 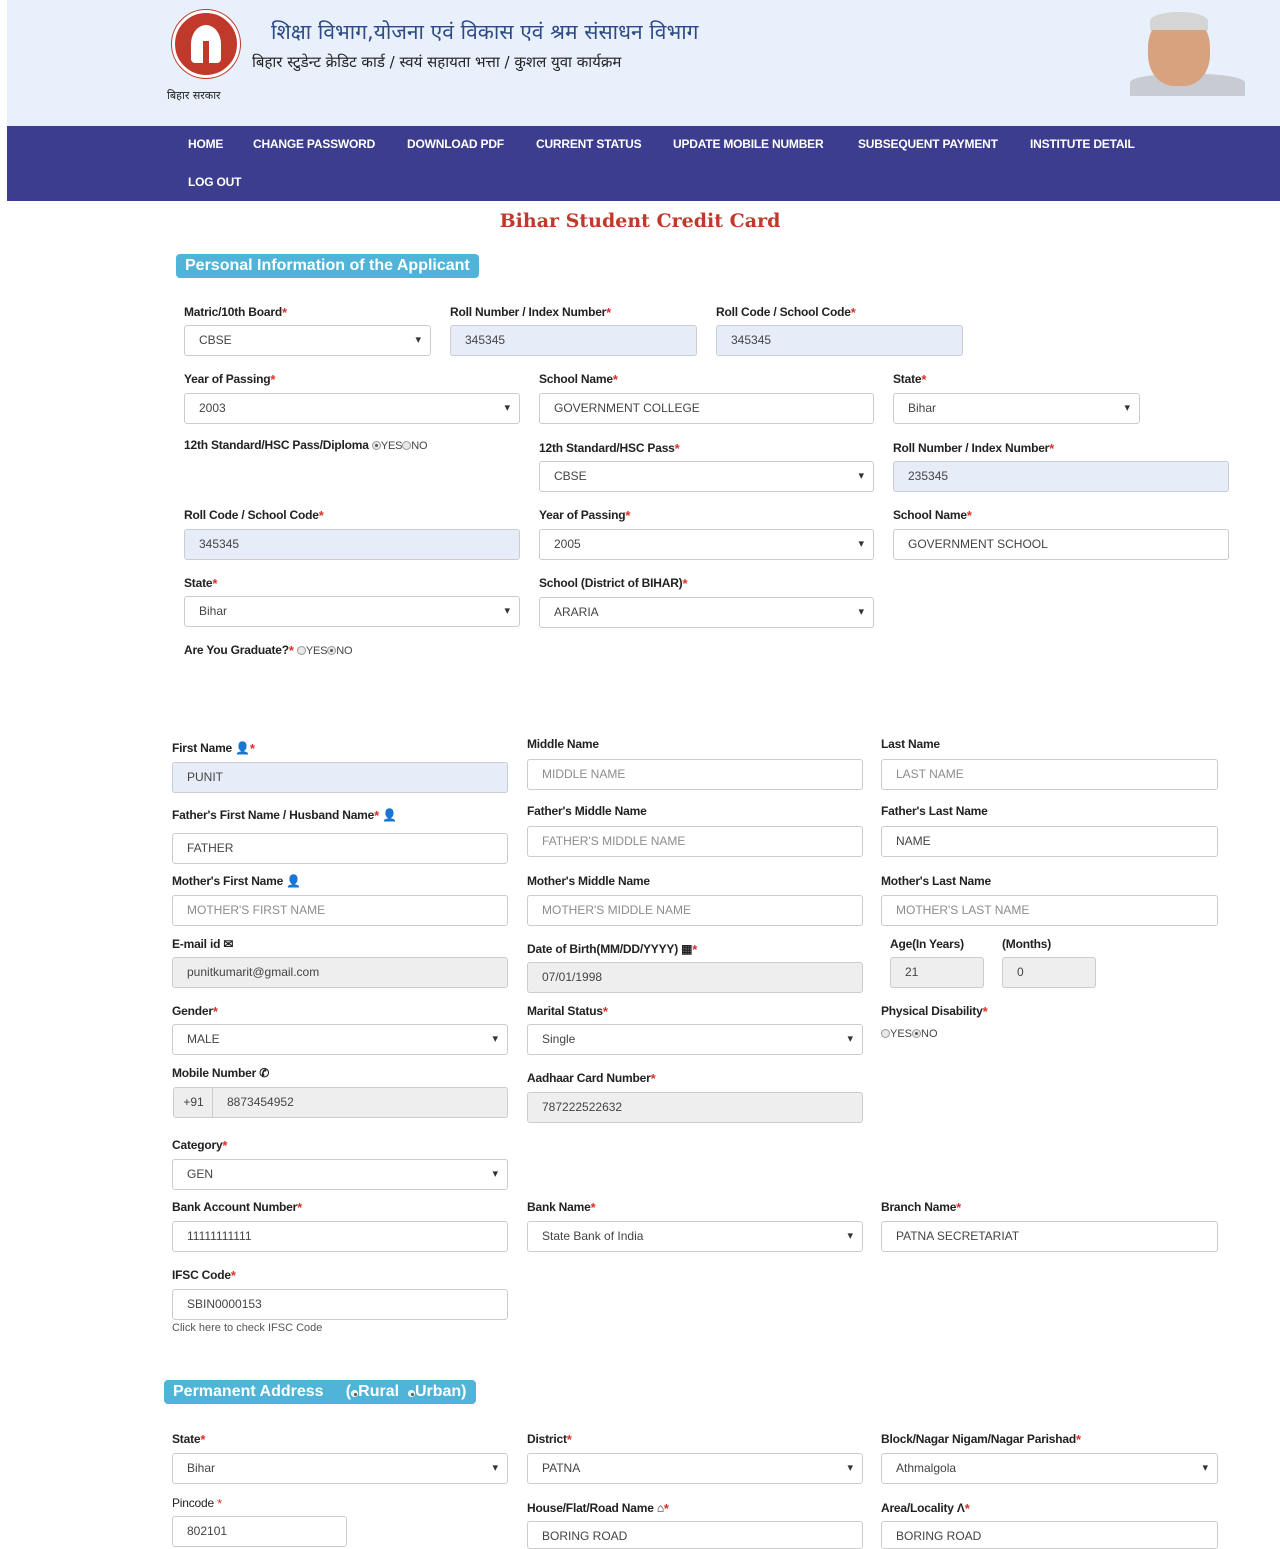 I want to click on hsc-roll-code-input: 345345, so click(x=352, y=544).